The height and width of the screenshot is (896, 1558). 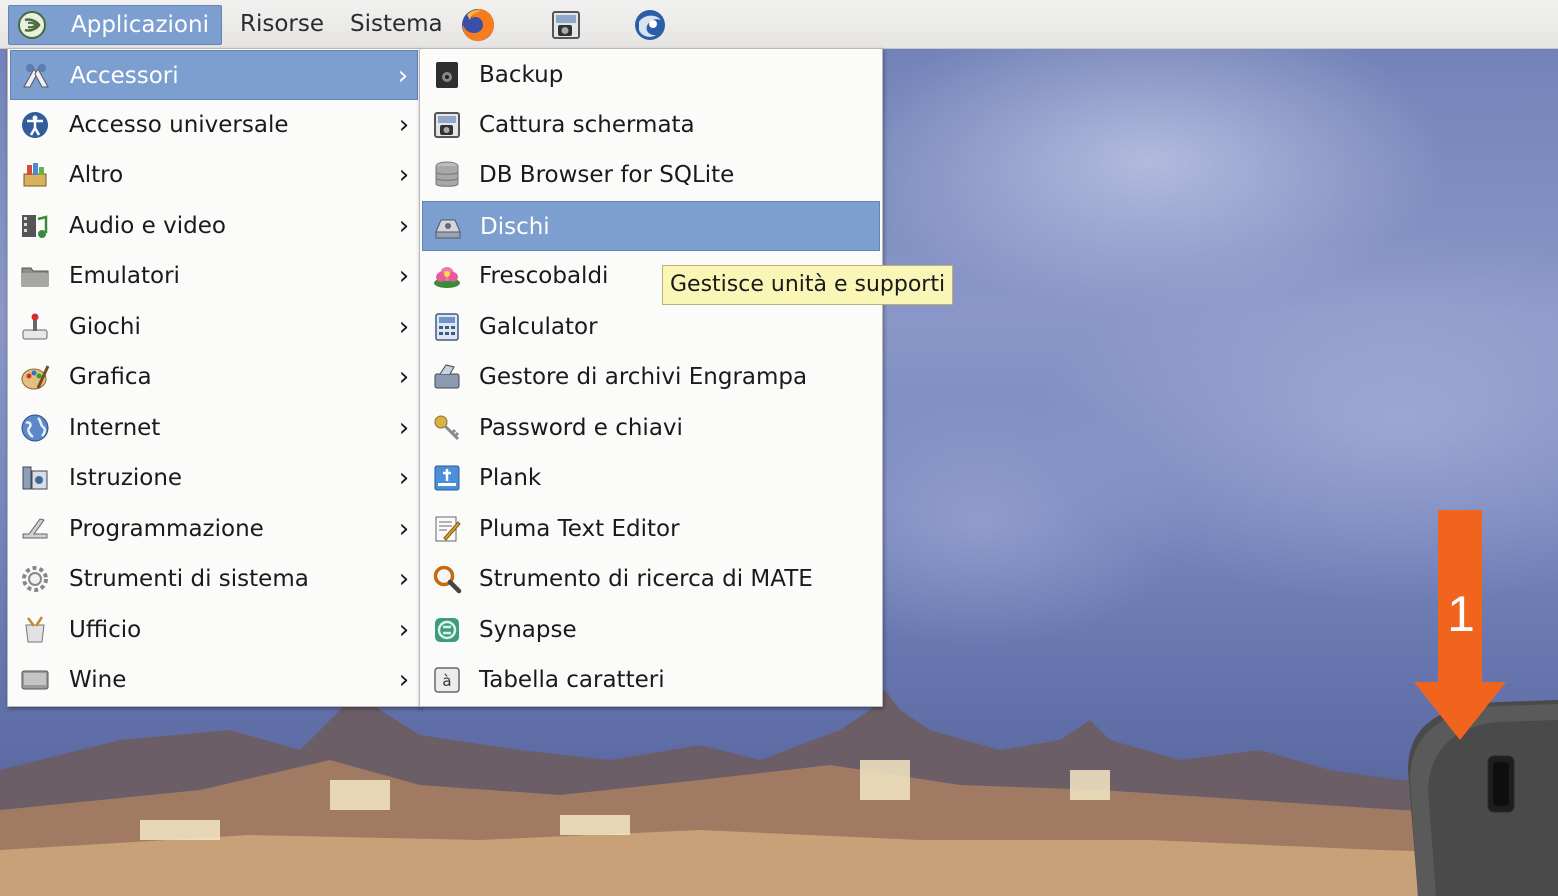 I want to click on menu-label: Programmazione, so click(x=166, y=529).